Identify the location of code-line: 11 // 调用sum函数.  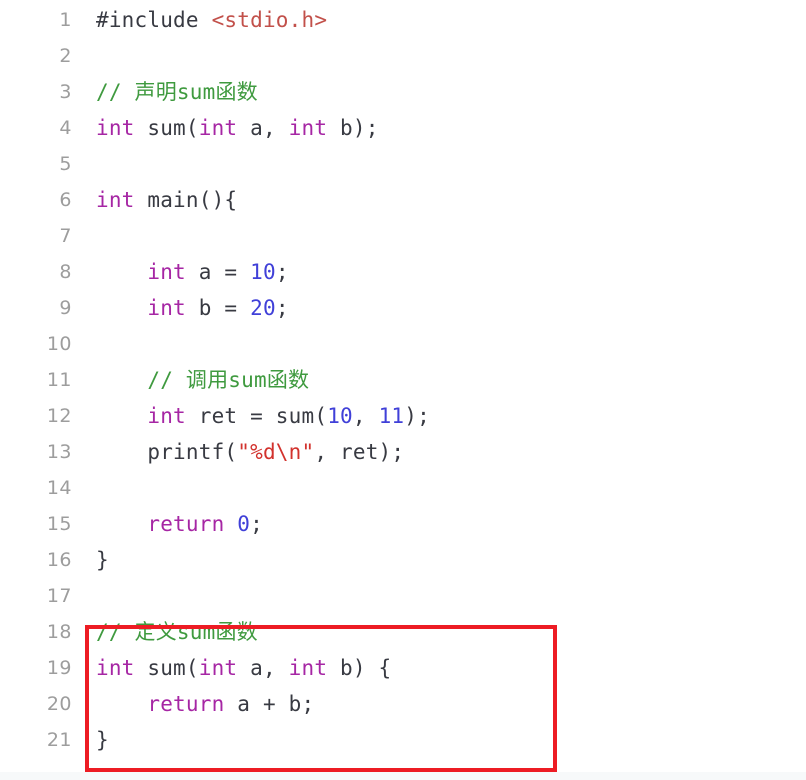
(403, 380).